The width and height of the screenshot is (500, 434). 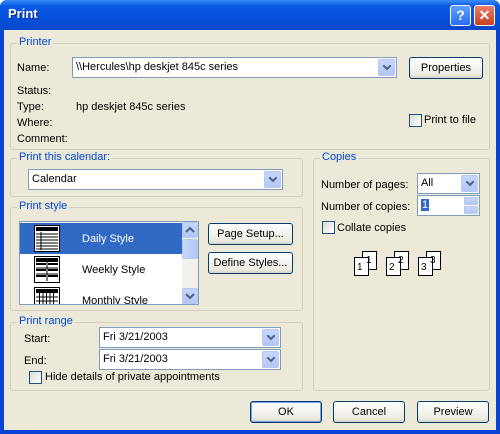 What do you see at coordinates (448, 205) in the screenshot?
I see `copies-stepper: 1` at bounding box center [448, 205].